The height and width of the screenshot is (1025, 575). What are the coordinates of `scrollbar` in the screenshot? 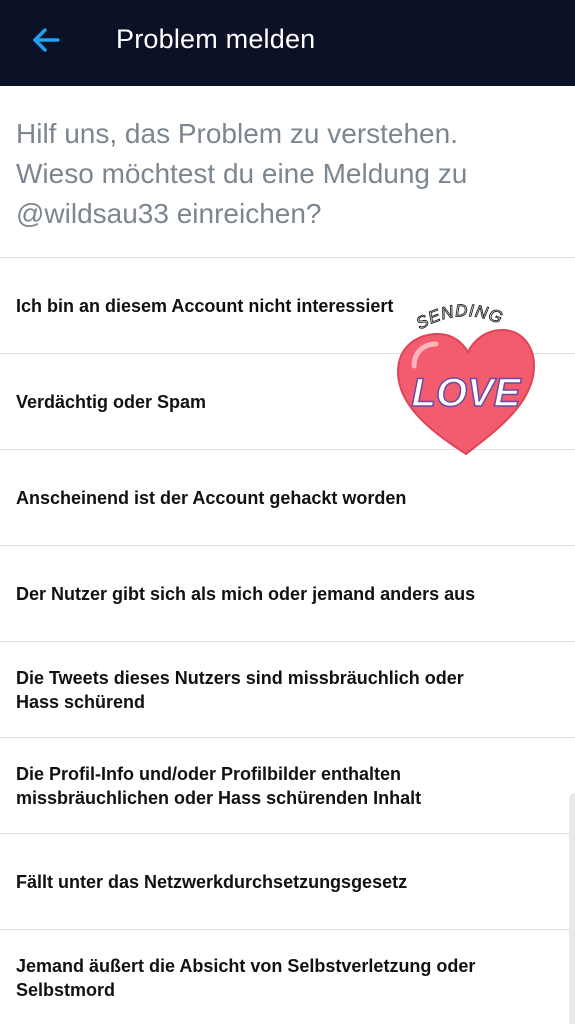 It's located at (572, 908).